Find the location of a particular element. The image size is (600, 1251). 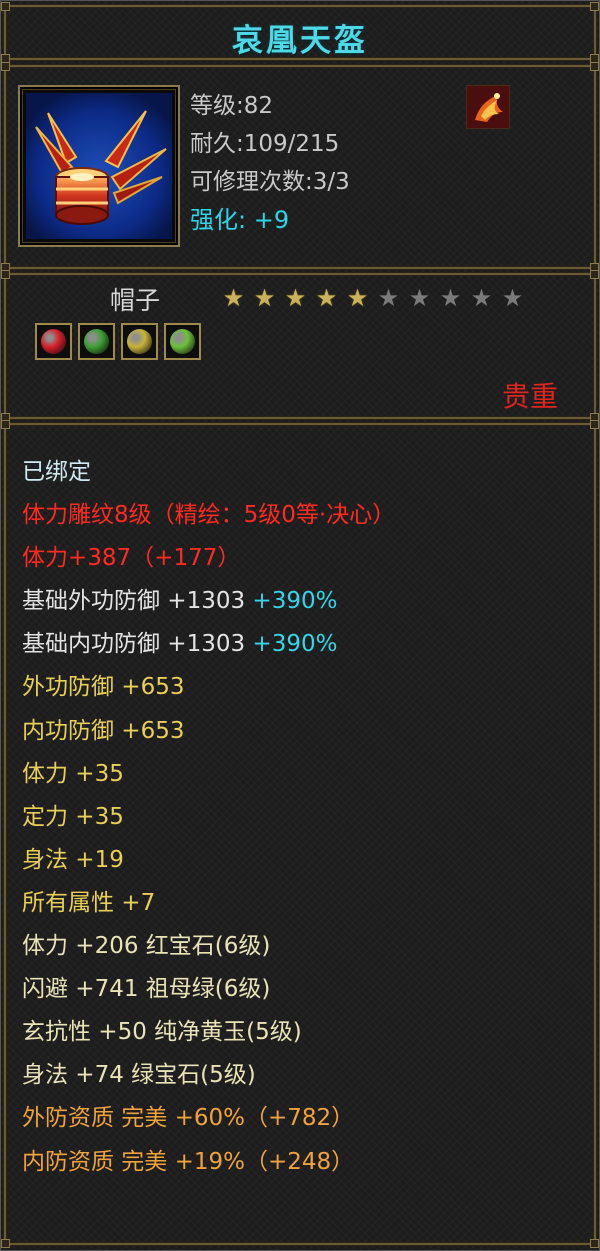

stat-line: 基础内功防御 +1303 +390% is located at coordinates (208, 644).